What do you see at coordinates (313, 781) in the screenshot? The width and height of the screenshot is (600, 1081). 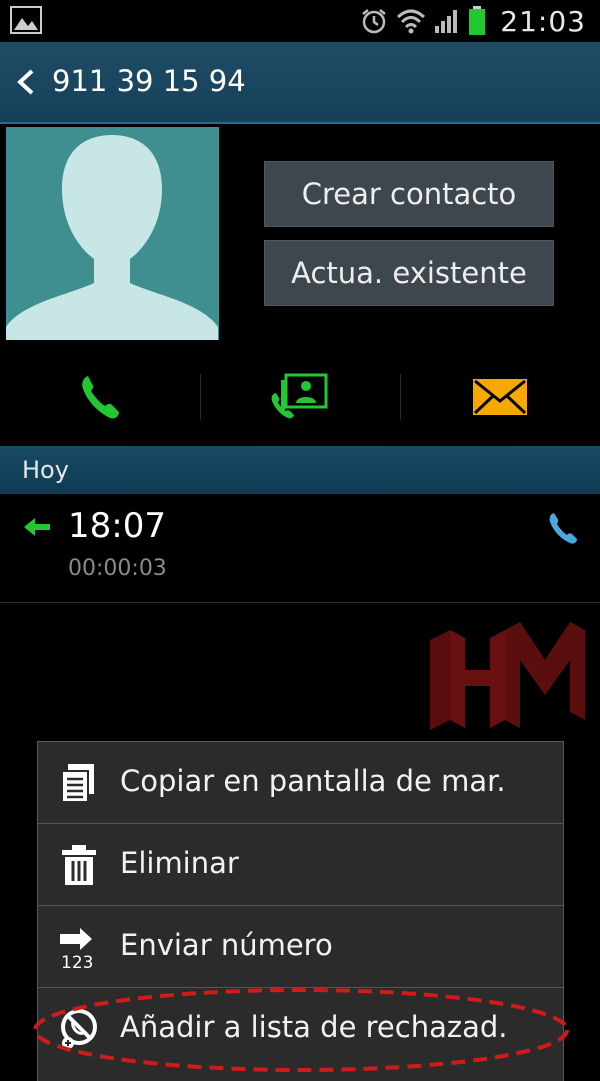 I see `menu-item-label: Copiar en pantalla de mar.` at bounding box center [313, 781].